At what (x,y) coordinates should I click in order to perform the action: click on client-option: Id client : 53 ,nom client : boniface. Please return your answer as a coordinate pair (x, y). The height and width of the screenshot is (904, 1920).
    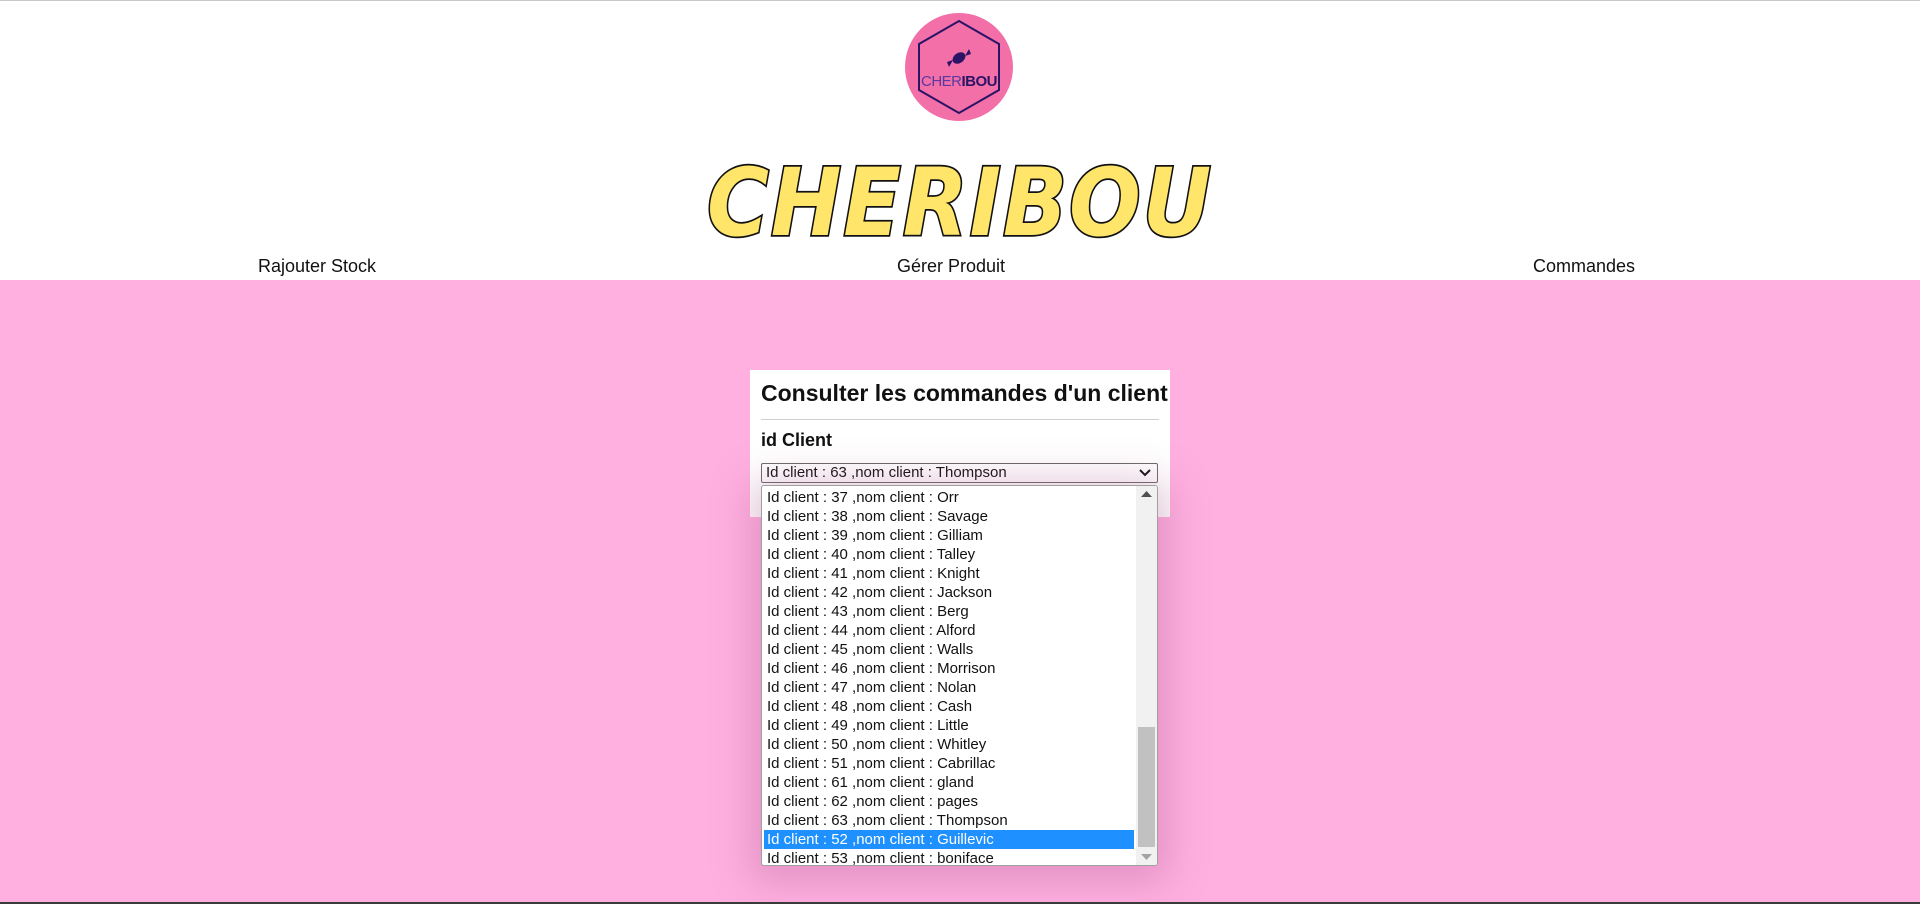
    Looking at the image, I should click on (949, 857).